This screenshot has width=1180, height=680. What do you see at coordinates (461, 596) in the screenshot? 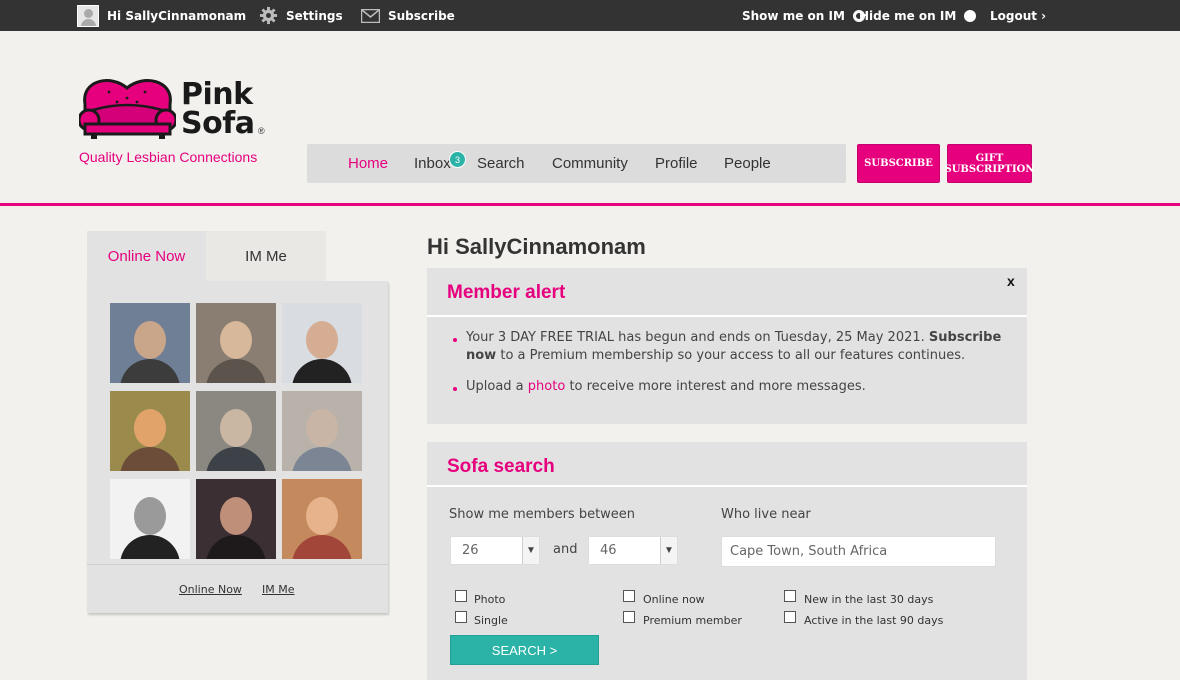
I see `photo-checkbox` at bounding box center [461, 596].